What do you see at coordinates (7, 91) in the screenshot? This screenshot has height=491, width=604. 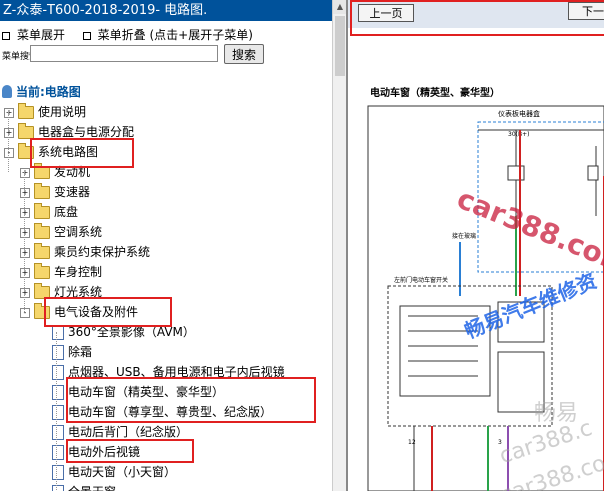 I see `person-icon` at bounding box center [7, 91].